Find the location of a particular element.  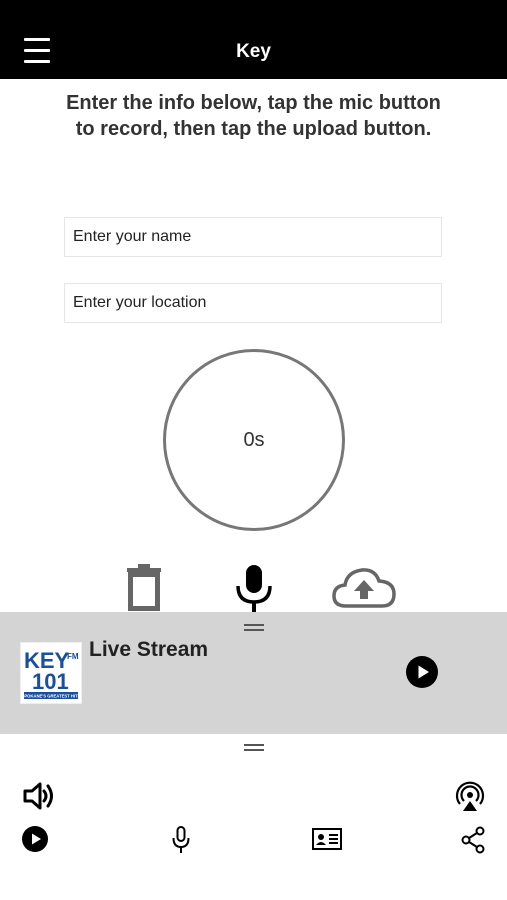

share-icon is located at coordinates (473, 840).